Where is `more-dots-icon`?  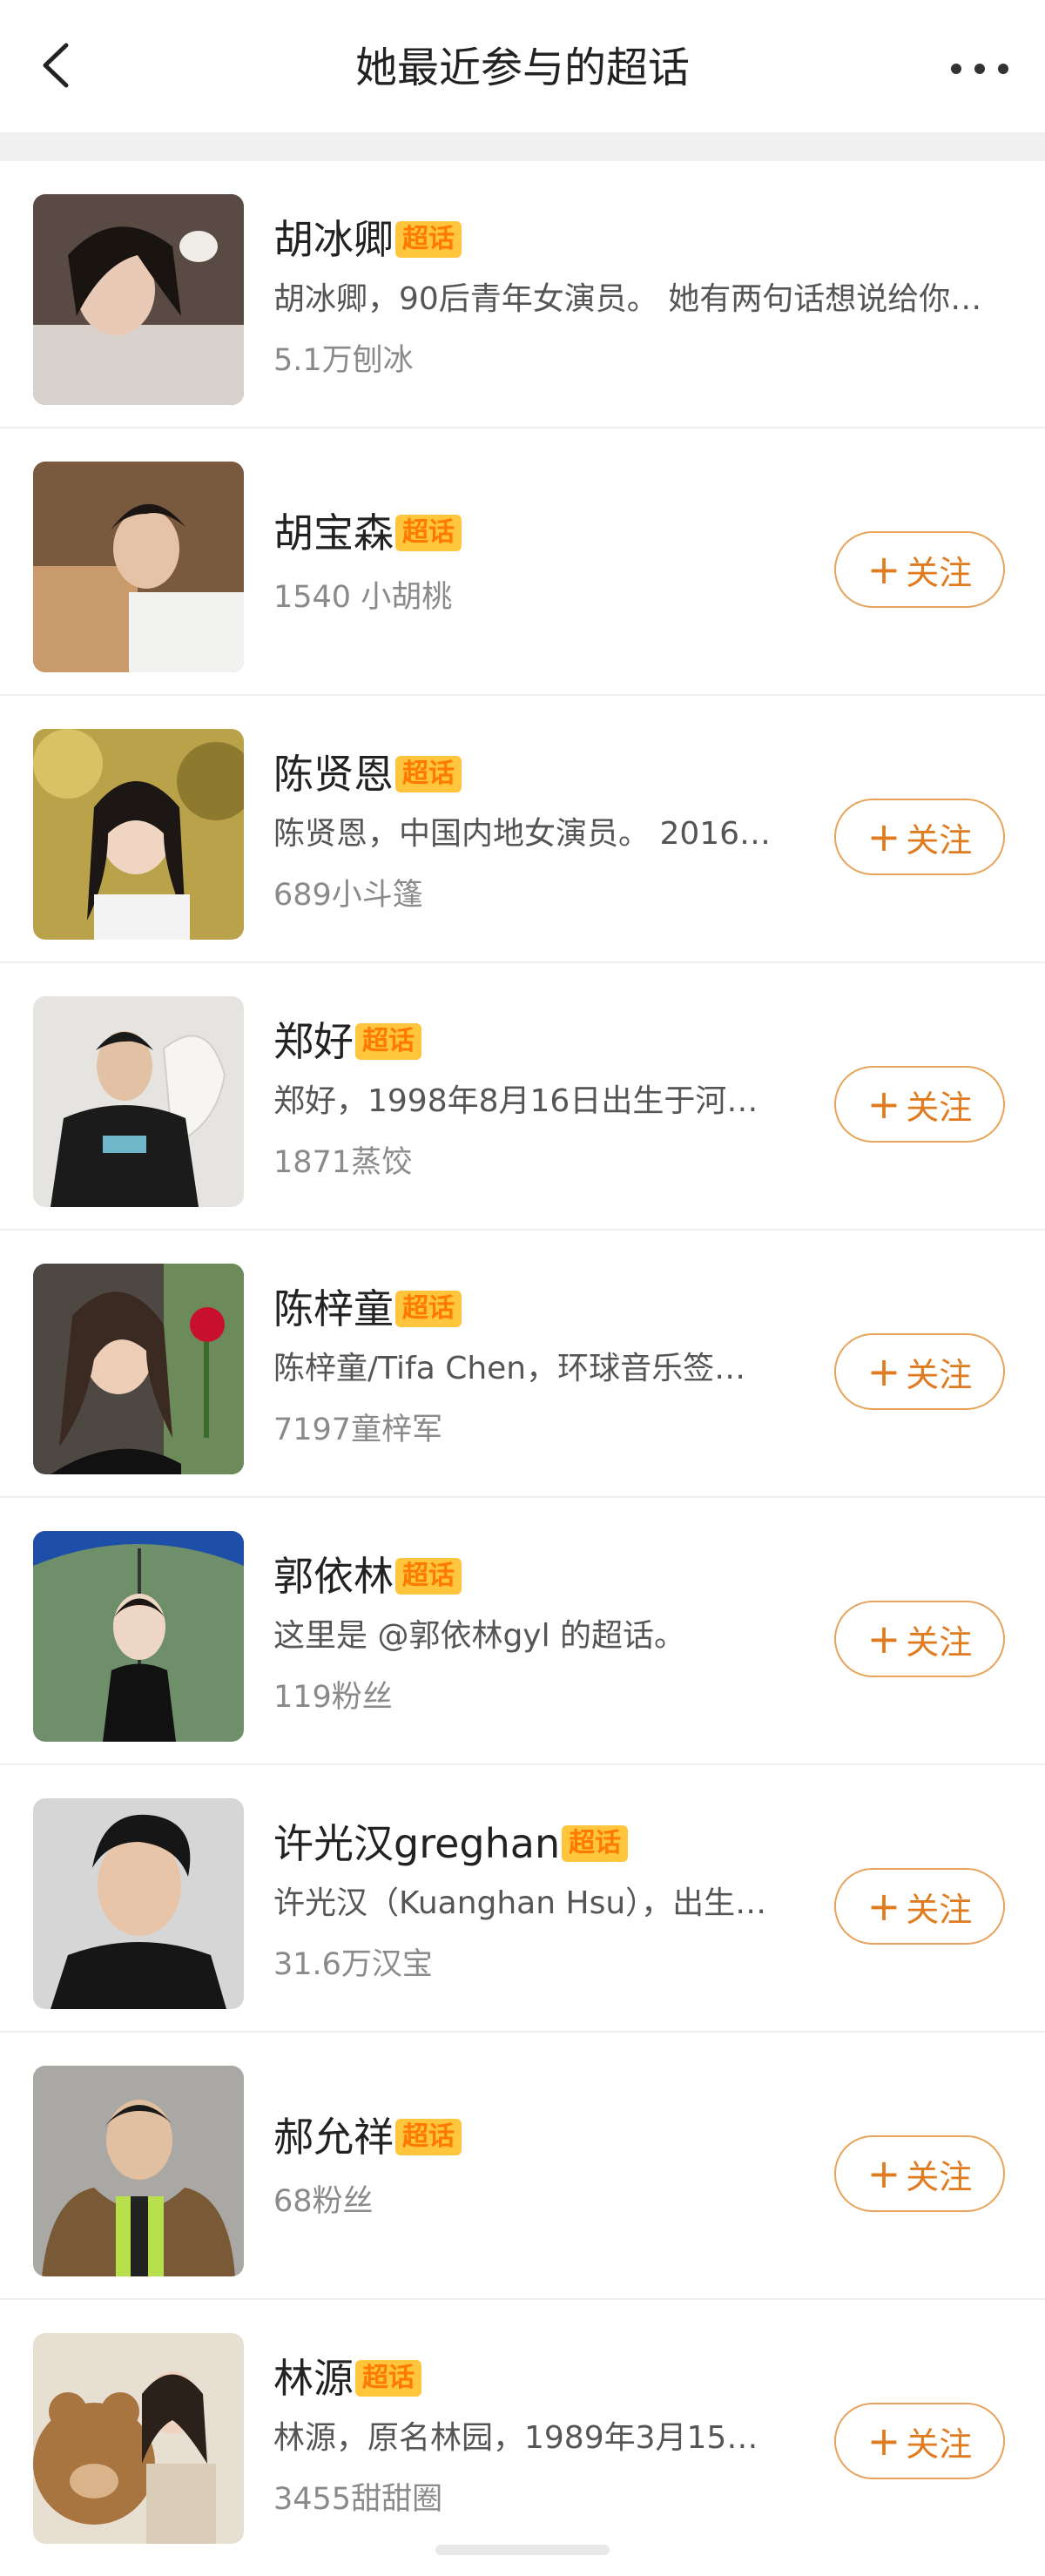 more-dots-icon is located at coordinates (979, 69).